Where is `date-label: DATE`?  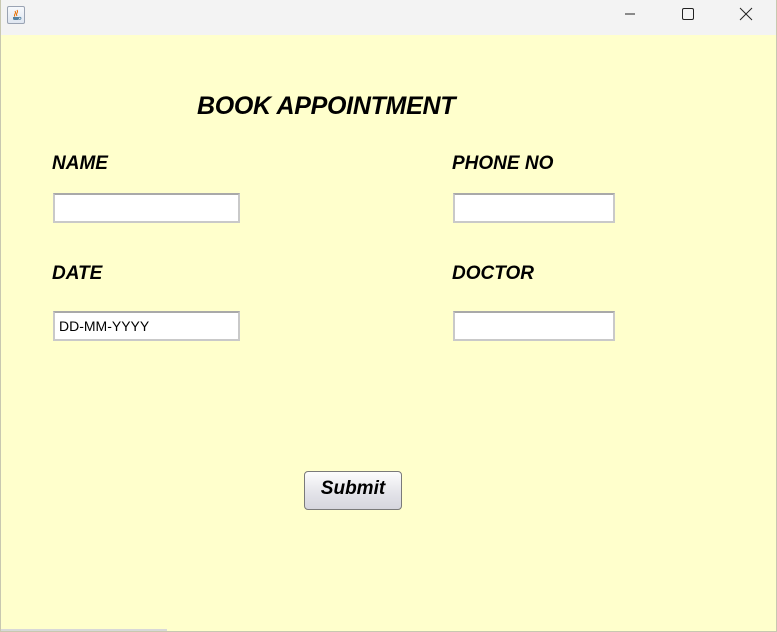 date-label: DATE is located at coordinates (77, 273).